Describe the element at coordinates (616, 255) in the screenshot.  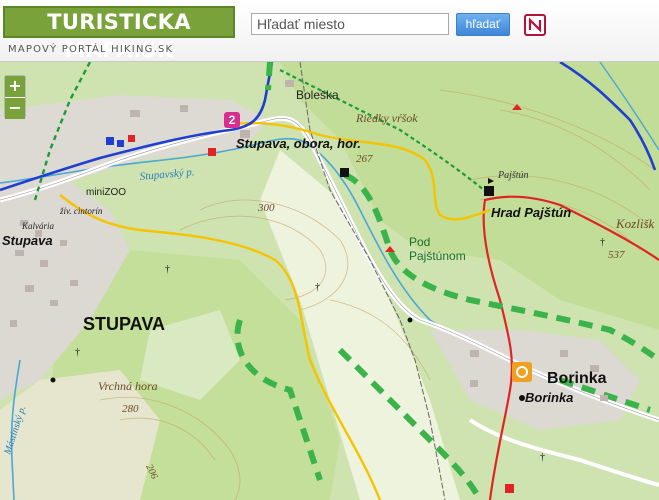
I see `label-elev-537: 537` at that location.